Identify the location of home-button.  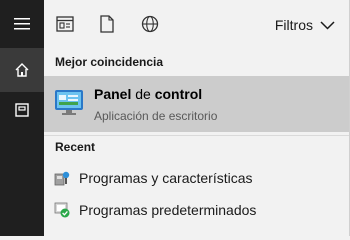
(22, 70).